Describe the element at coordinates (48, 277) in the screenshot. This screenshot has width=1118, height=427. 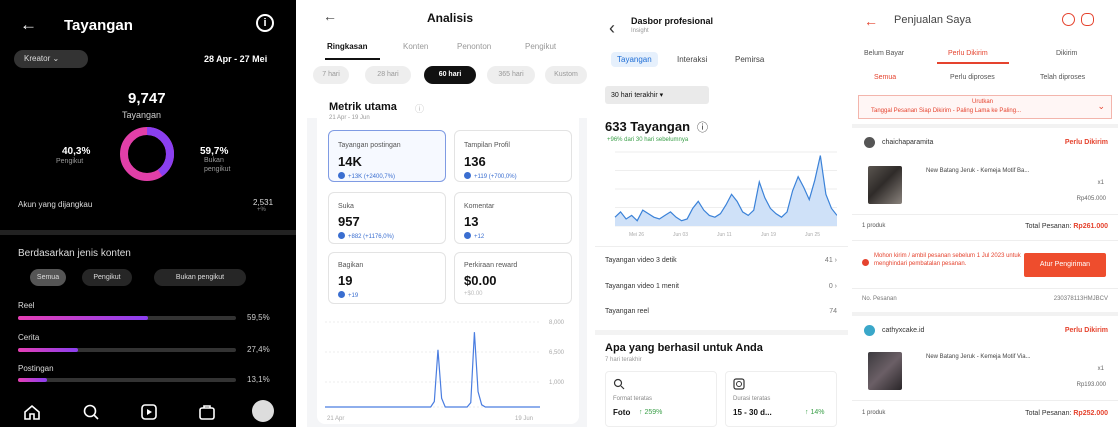
I see `chip-all: Semua` at that location.